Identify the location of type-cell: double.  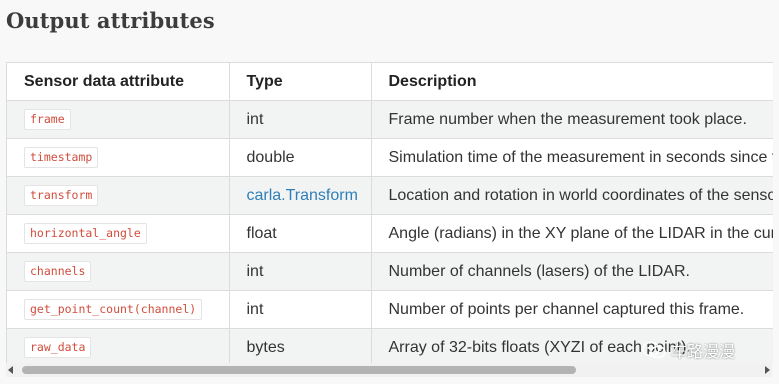
(300, 157).